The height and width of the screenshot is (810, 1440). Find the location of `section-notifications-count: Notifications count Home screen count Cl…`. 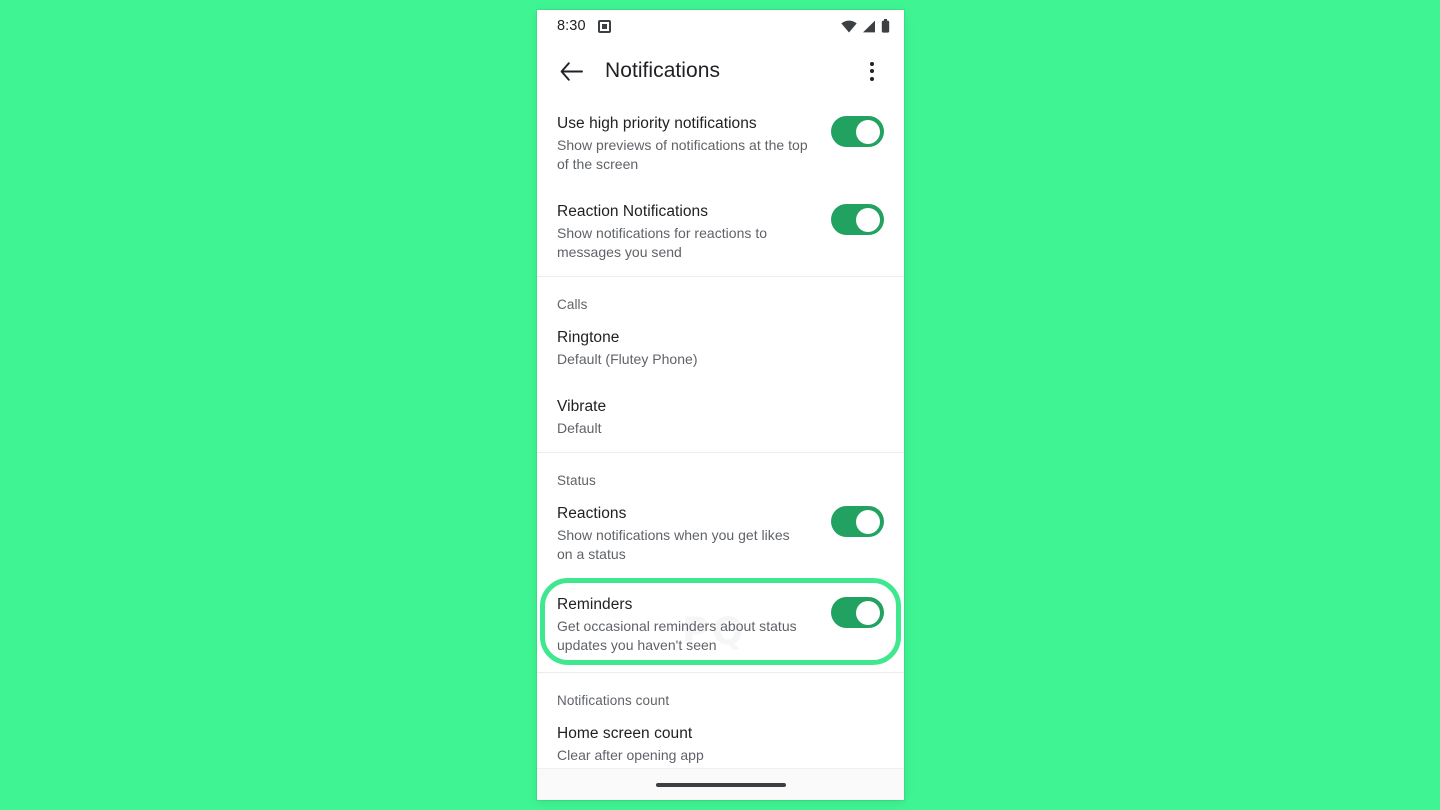

section-notifications-count: Notifications count Home screen count Cl… is located at coordinates (720, 726).